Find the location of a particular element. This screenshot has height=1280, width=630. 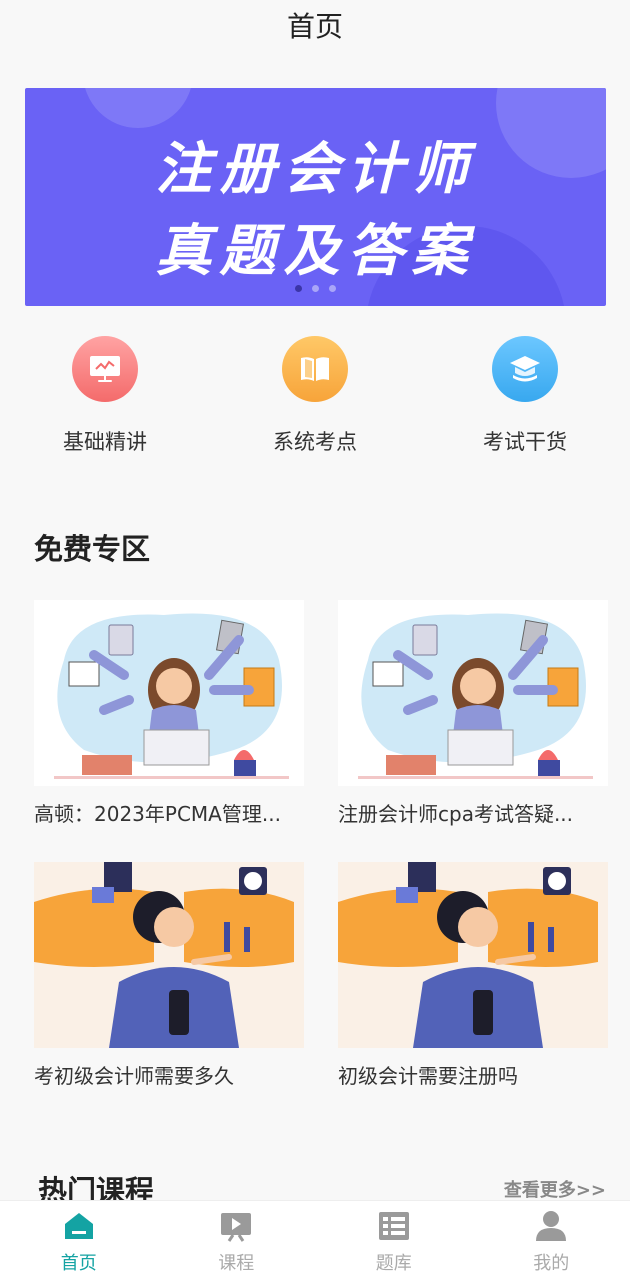

article-card: 初级会计需要注册吗 is located at coordinates (473, 975).